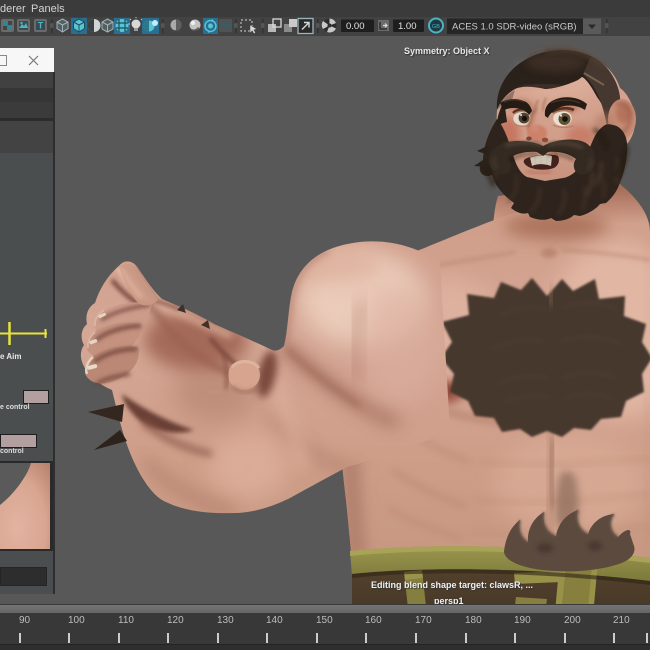  Describe the element at coordinates (514, 27) in the screenshot. I see `svg-text: ACES 1.0 SDR-video (sRGB)` at that location.